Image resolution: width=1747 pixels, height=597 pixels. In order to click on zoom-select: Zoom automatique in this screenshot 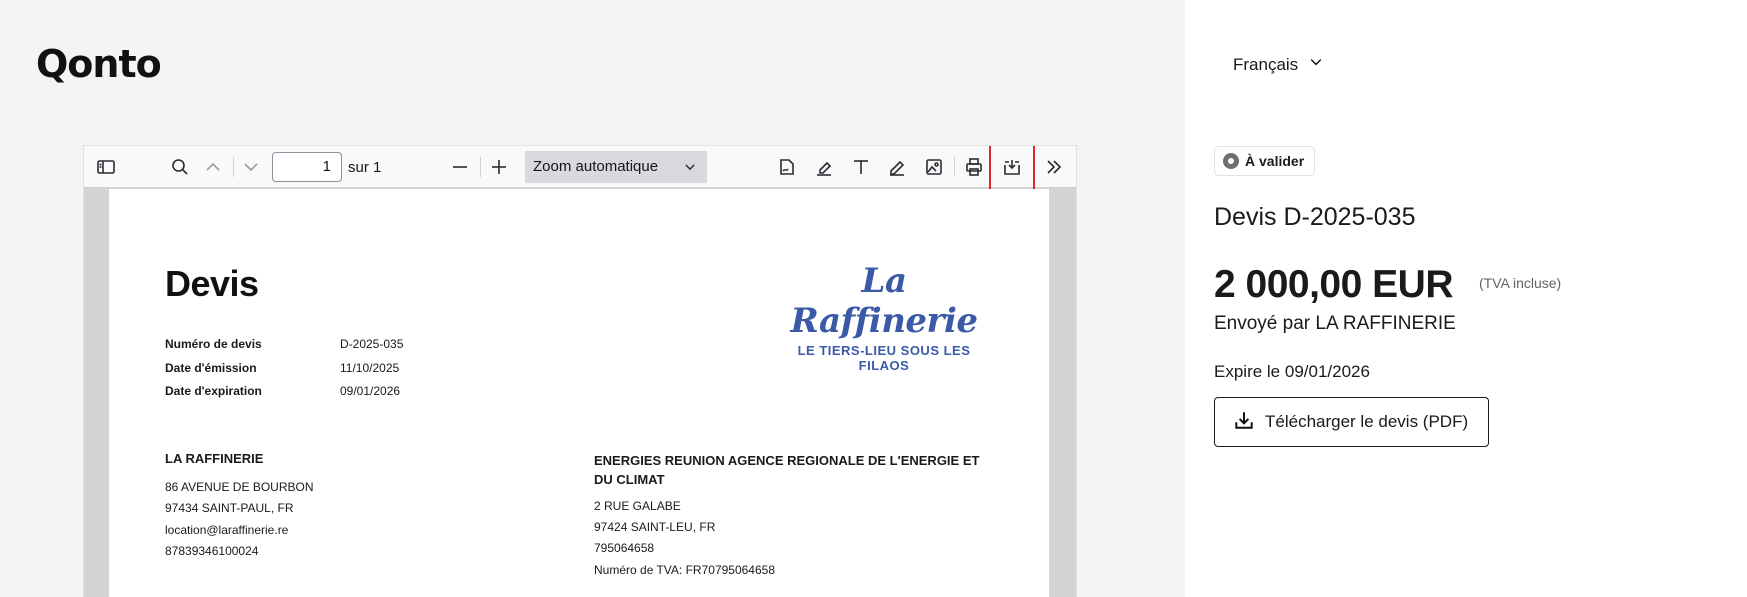, I will do `click(616, 167)`.